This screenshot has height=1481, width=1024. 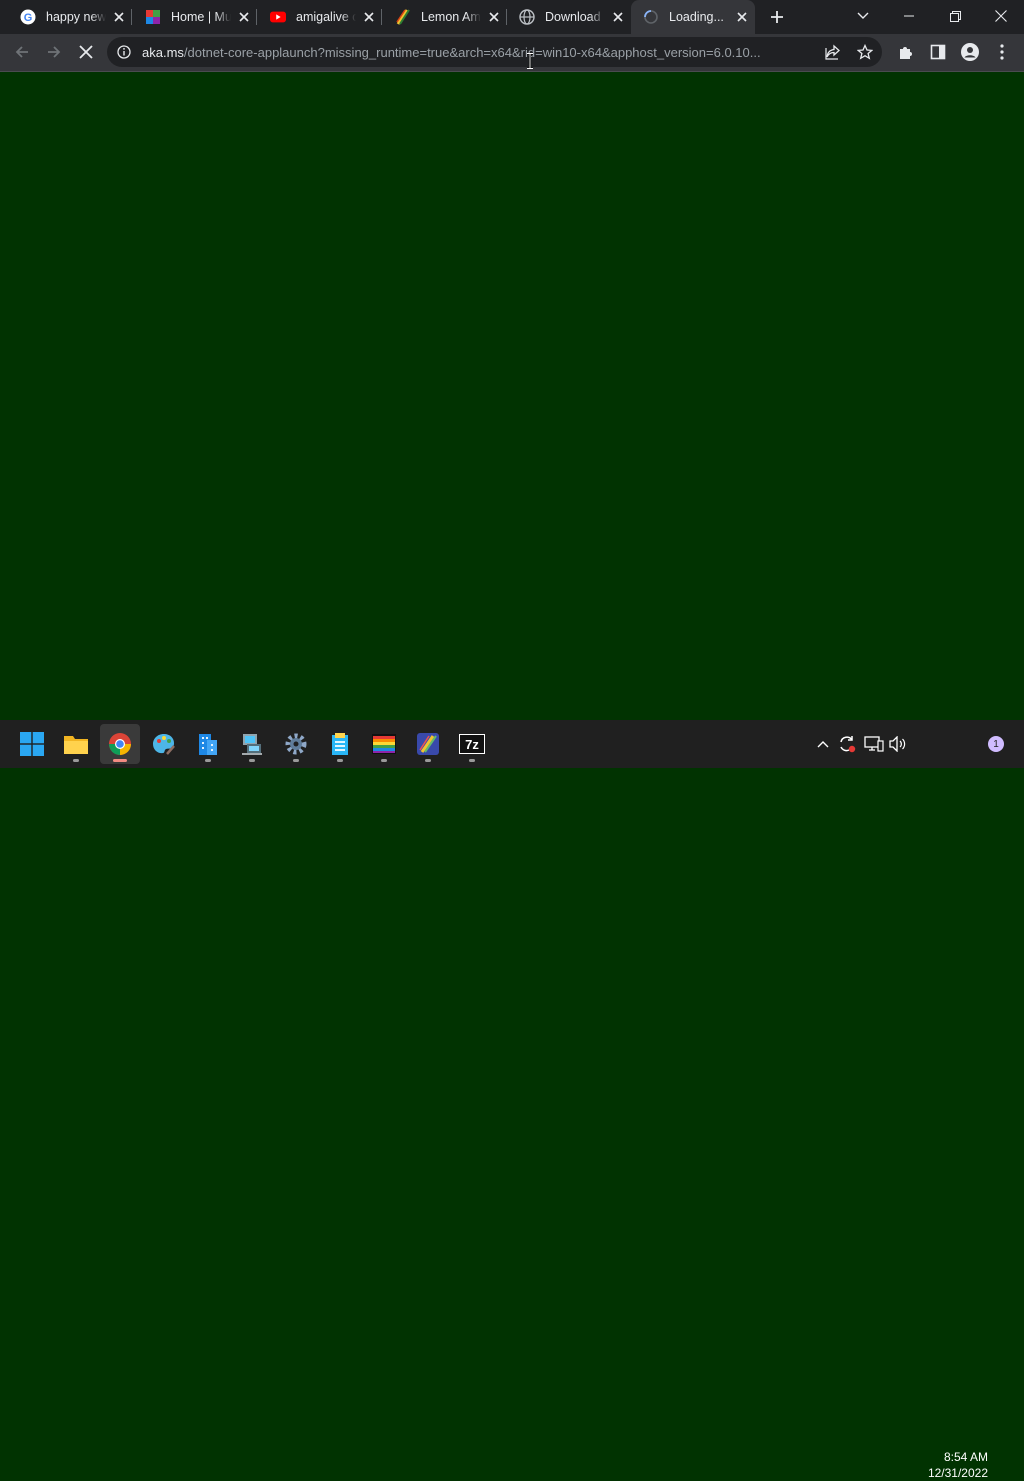 I want to click on forward-button, so click(x=54, y=52).